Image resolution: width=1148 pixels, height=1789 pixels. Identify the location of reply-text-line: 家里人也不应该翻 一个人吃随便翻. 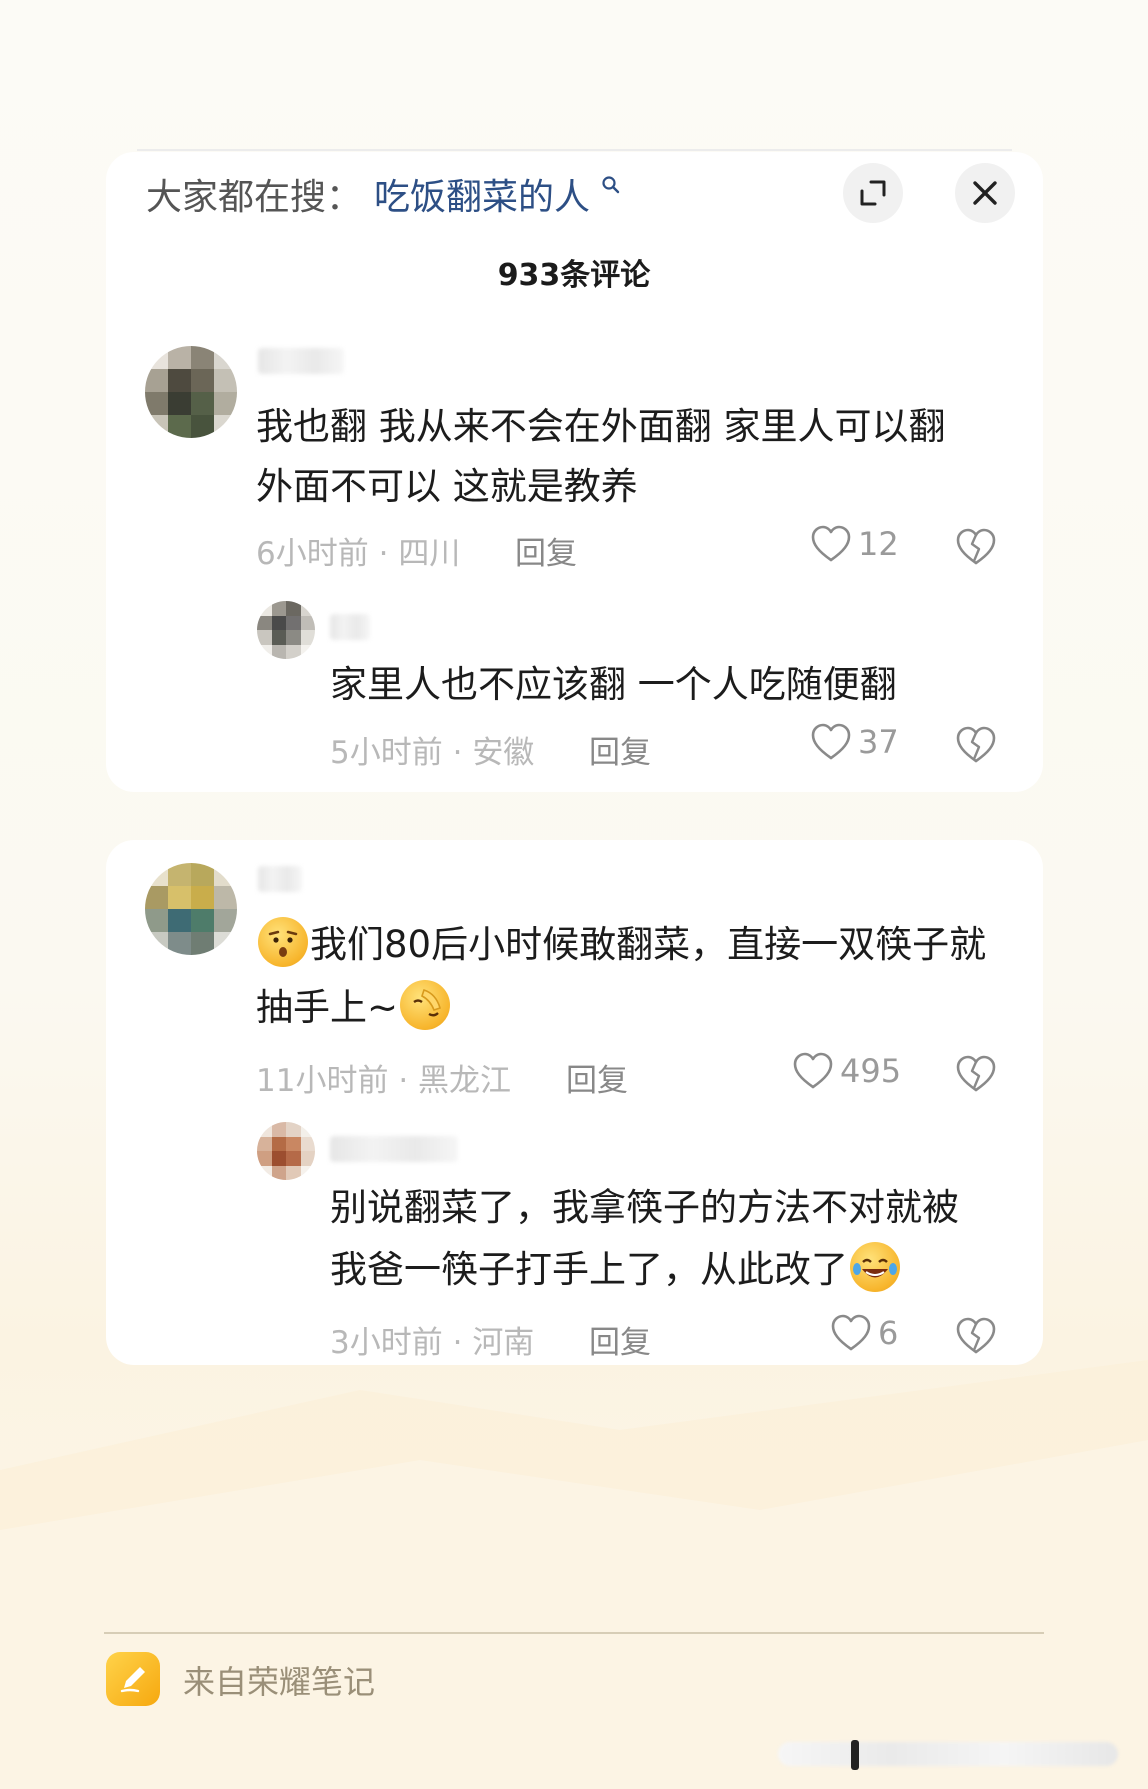
(613, 684).